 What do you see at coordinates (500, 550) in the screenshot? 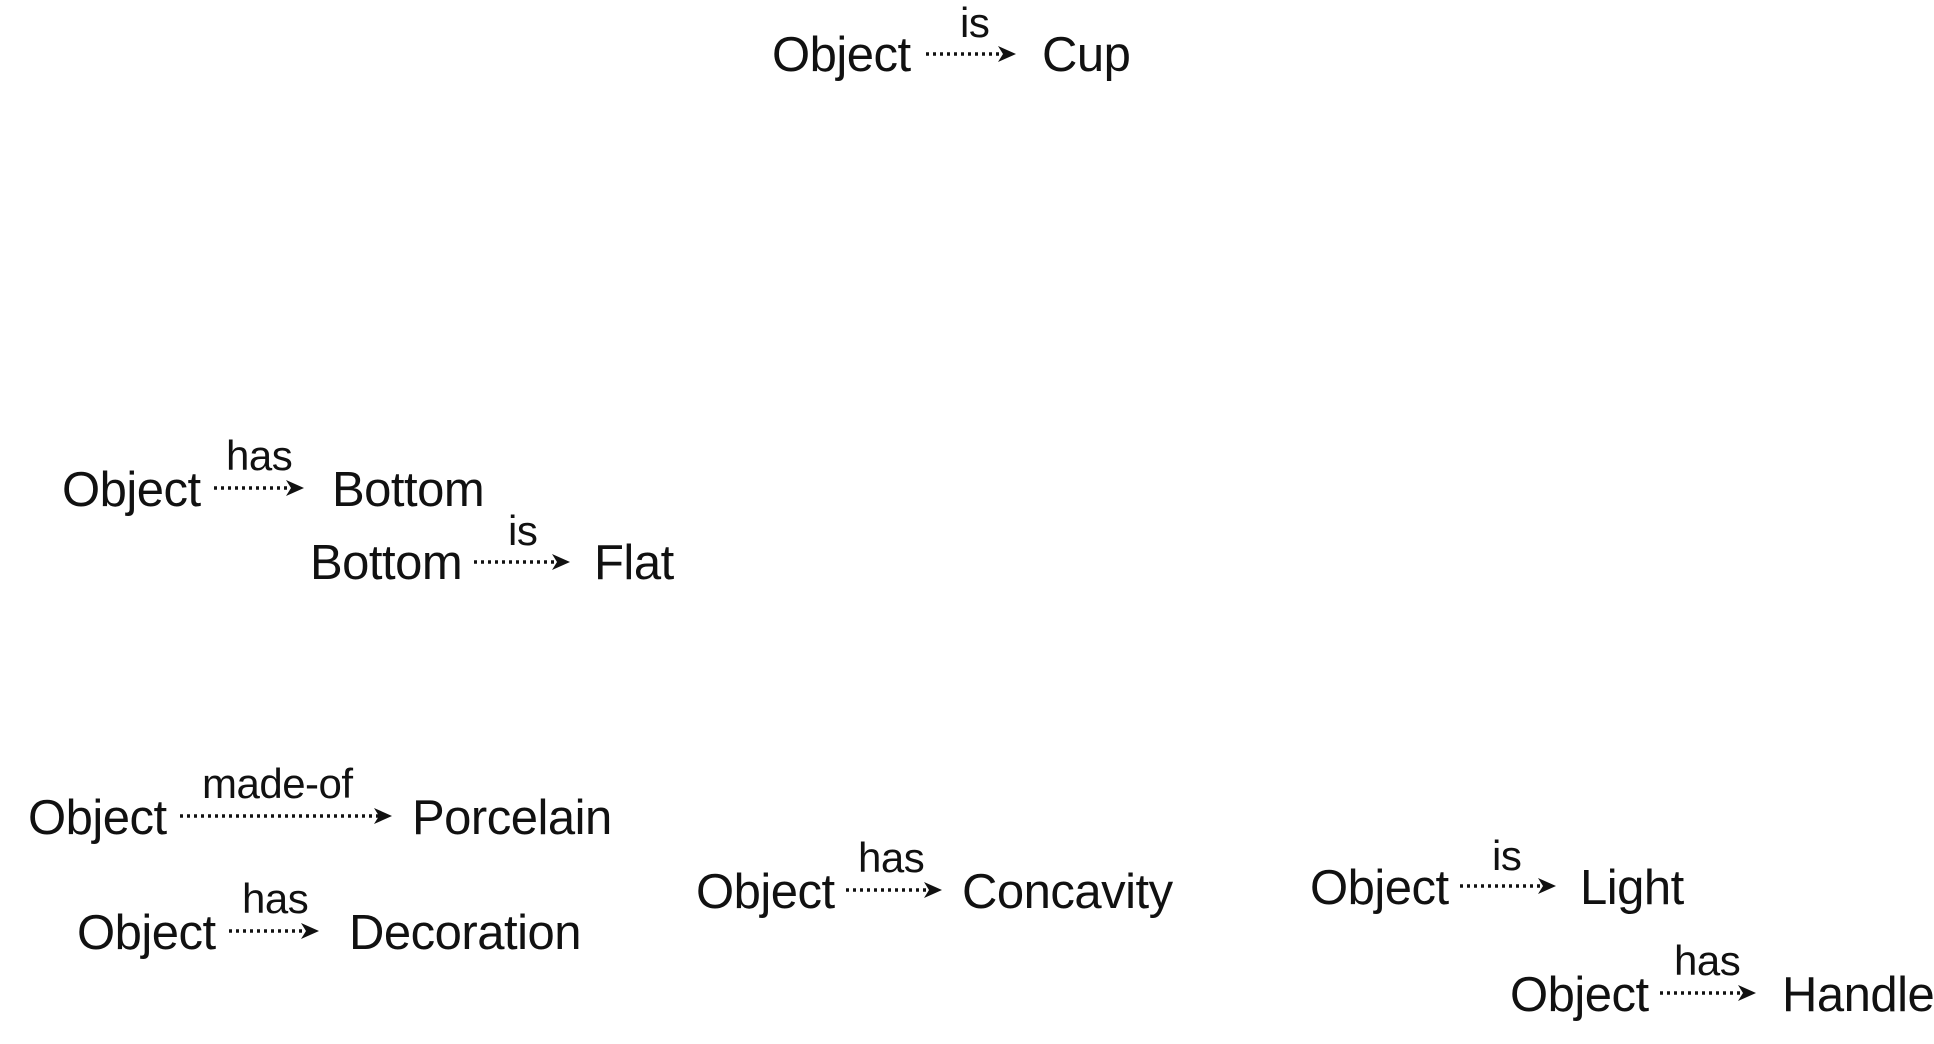
I see `triple-bottom-is-flat: Bottom is Flat` at bounding box center [500, 550].